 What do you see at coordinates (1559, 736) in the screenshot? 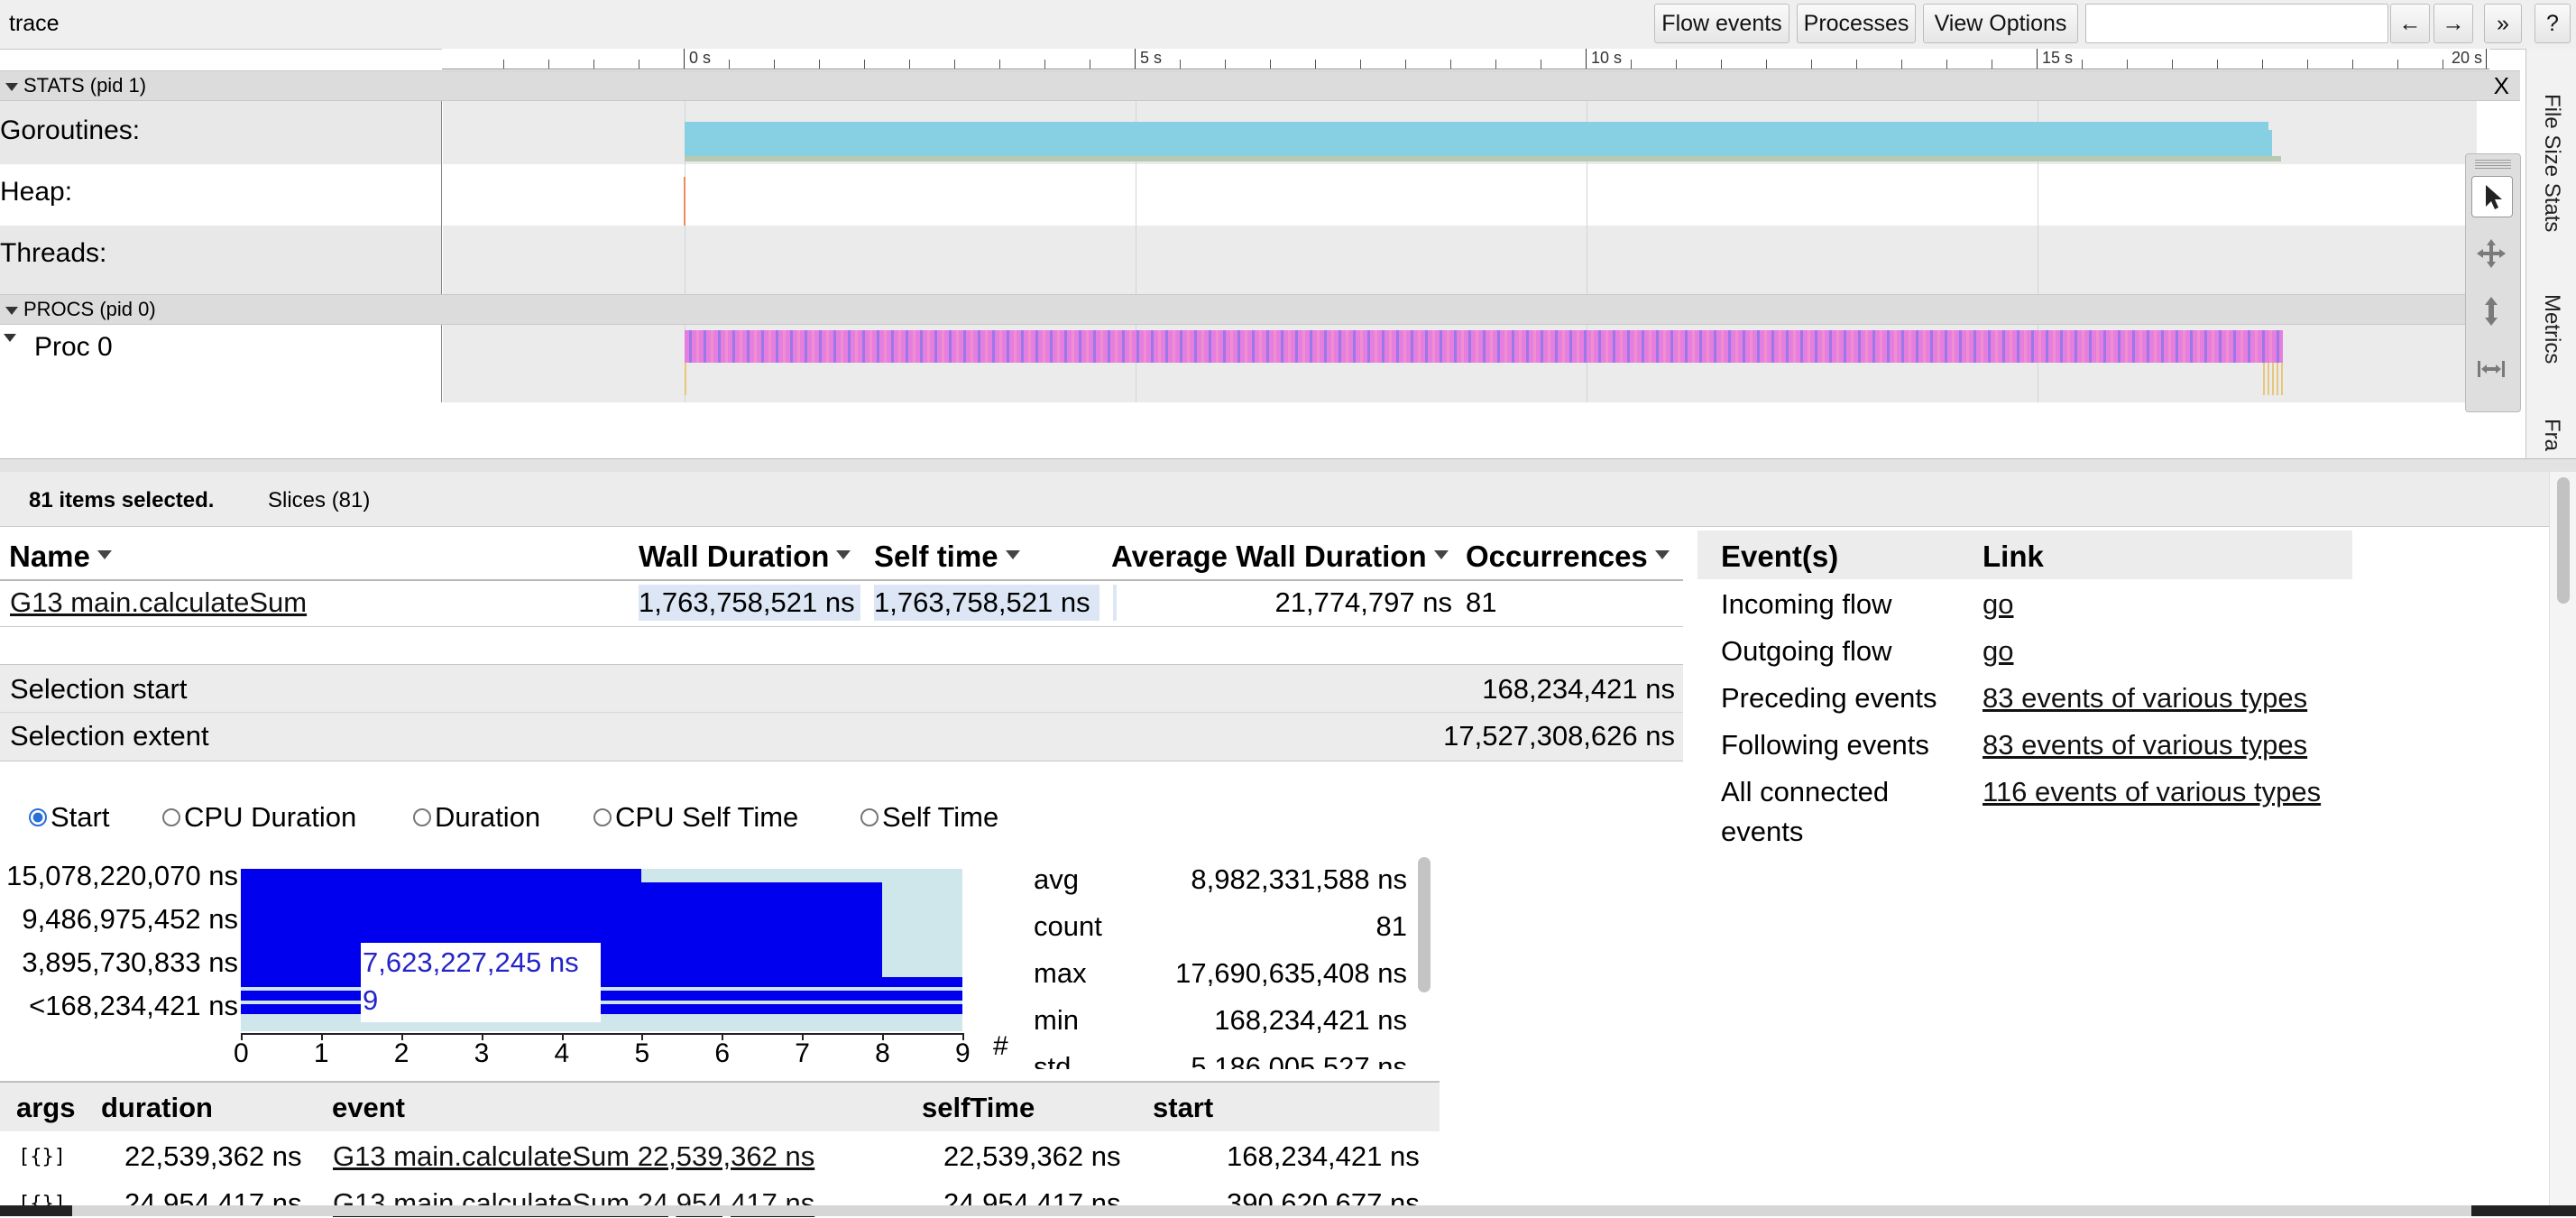
I see `selection-extent-value: 17,527,308,626 ns` at bounding box center [1559, 736].